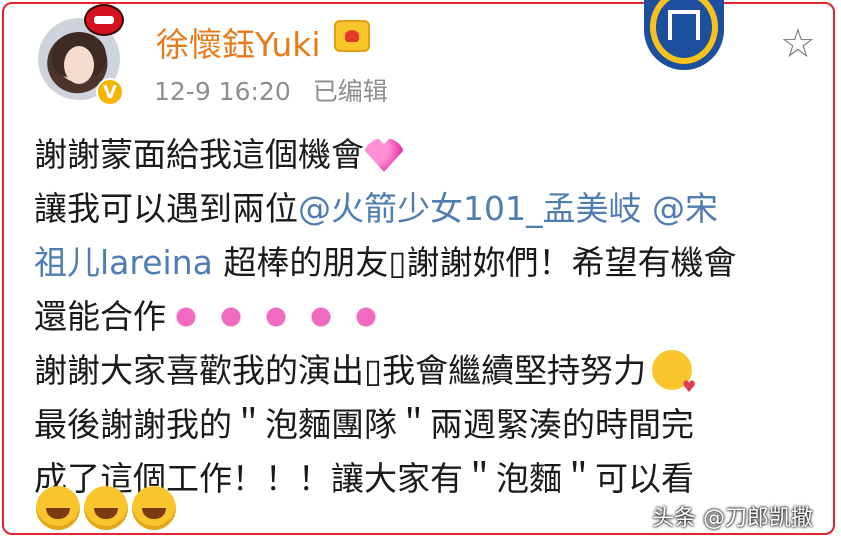  Describe the element at coordinates (123, 262) in the screenshot. I see `mention-link: 祖儿lareina` at that location.